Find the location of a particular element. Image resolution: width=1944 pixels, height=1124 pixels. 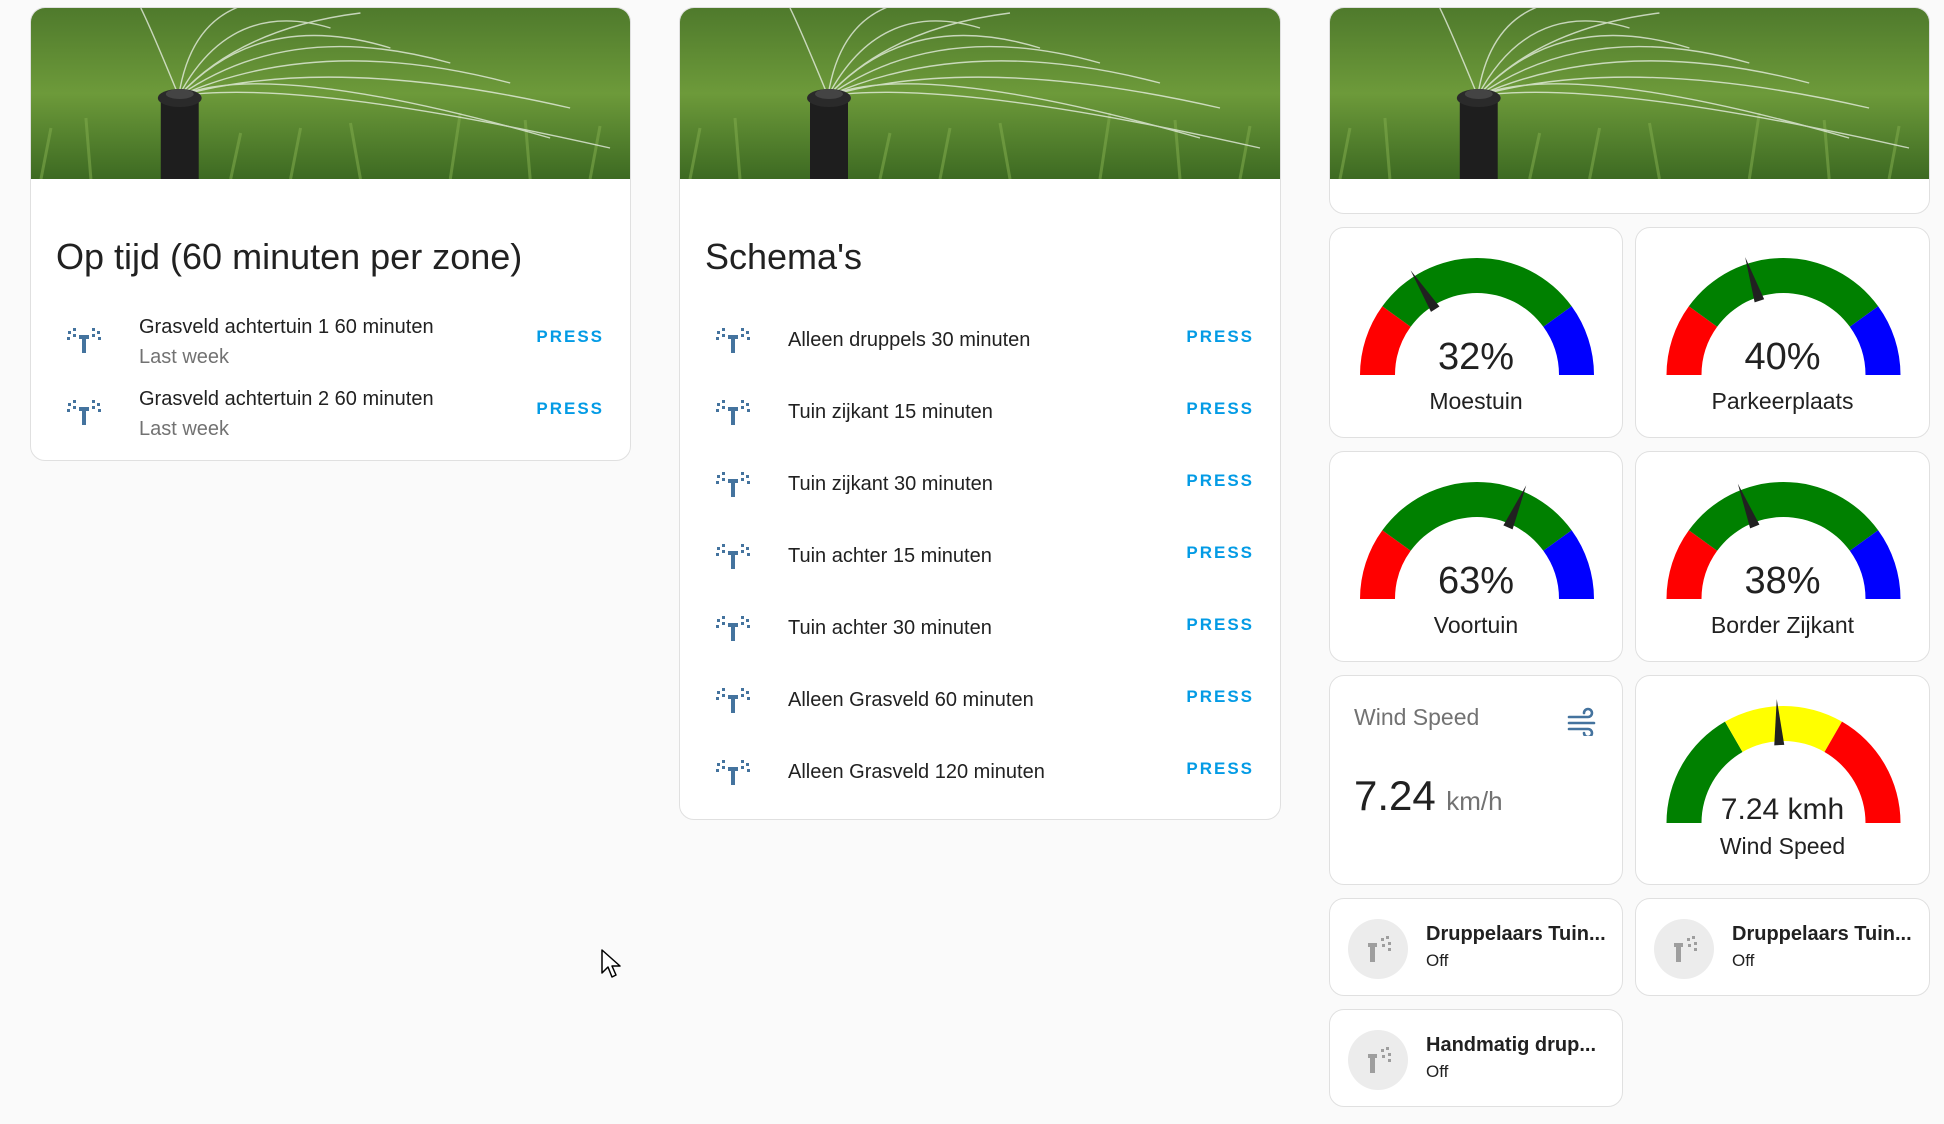

sensor-value: 7.24 km/h is located at coordinates (1428, 796).